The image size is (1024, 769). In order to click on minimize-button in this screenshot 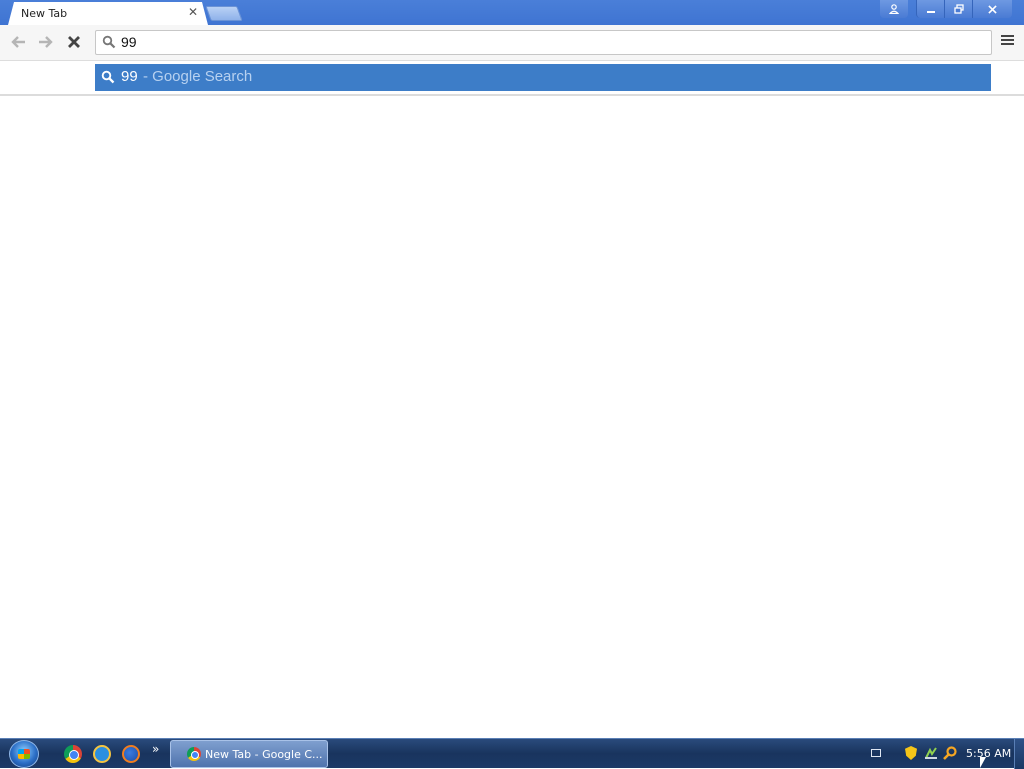, I will do `click(930, 9)`.